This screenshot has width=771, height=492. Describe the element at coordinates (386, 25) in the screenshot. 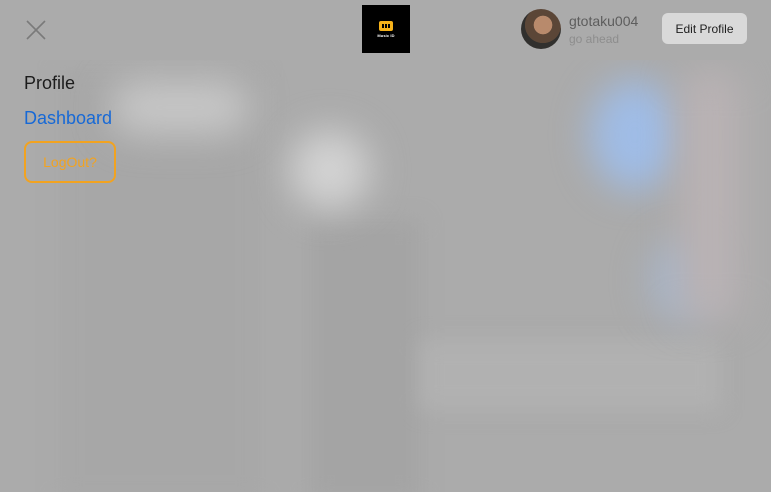

I see `logo-icon` at that location.